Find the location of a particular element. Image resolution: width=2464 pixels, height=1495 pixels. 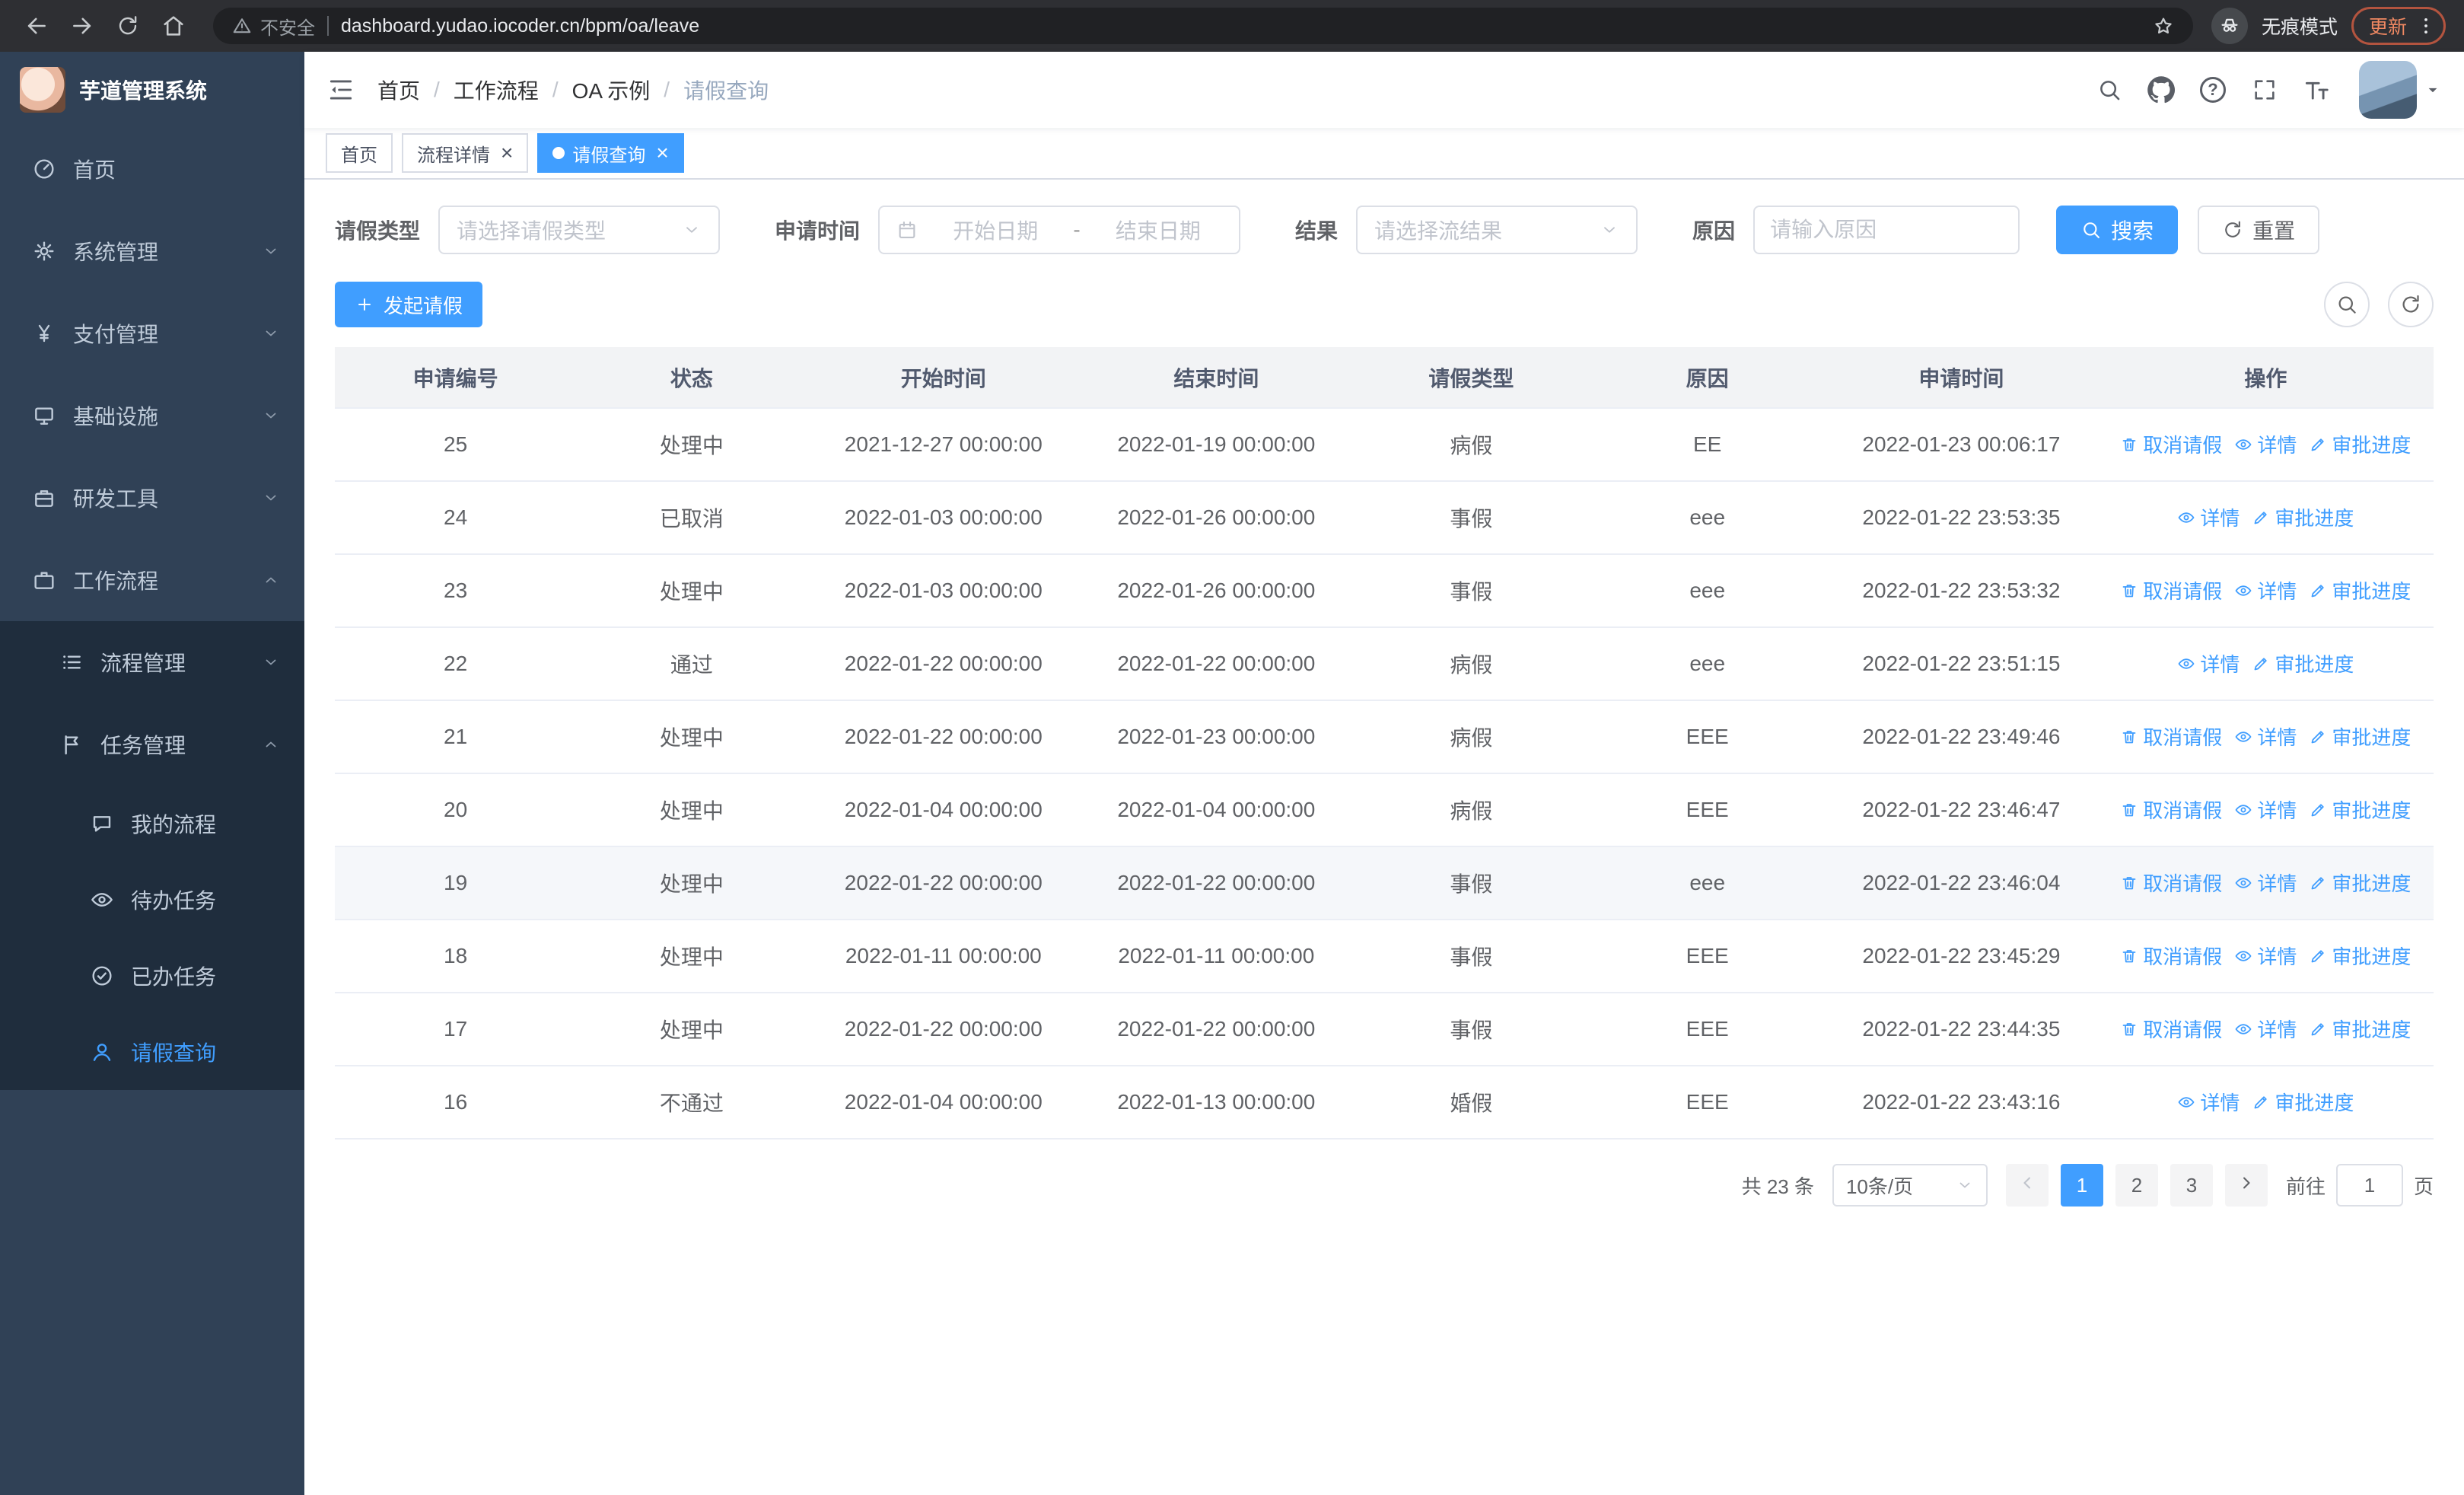

sidebar-item-label: 支付管理 is located at coordinates (116, 334).